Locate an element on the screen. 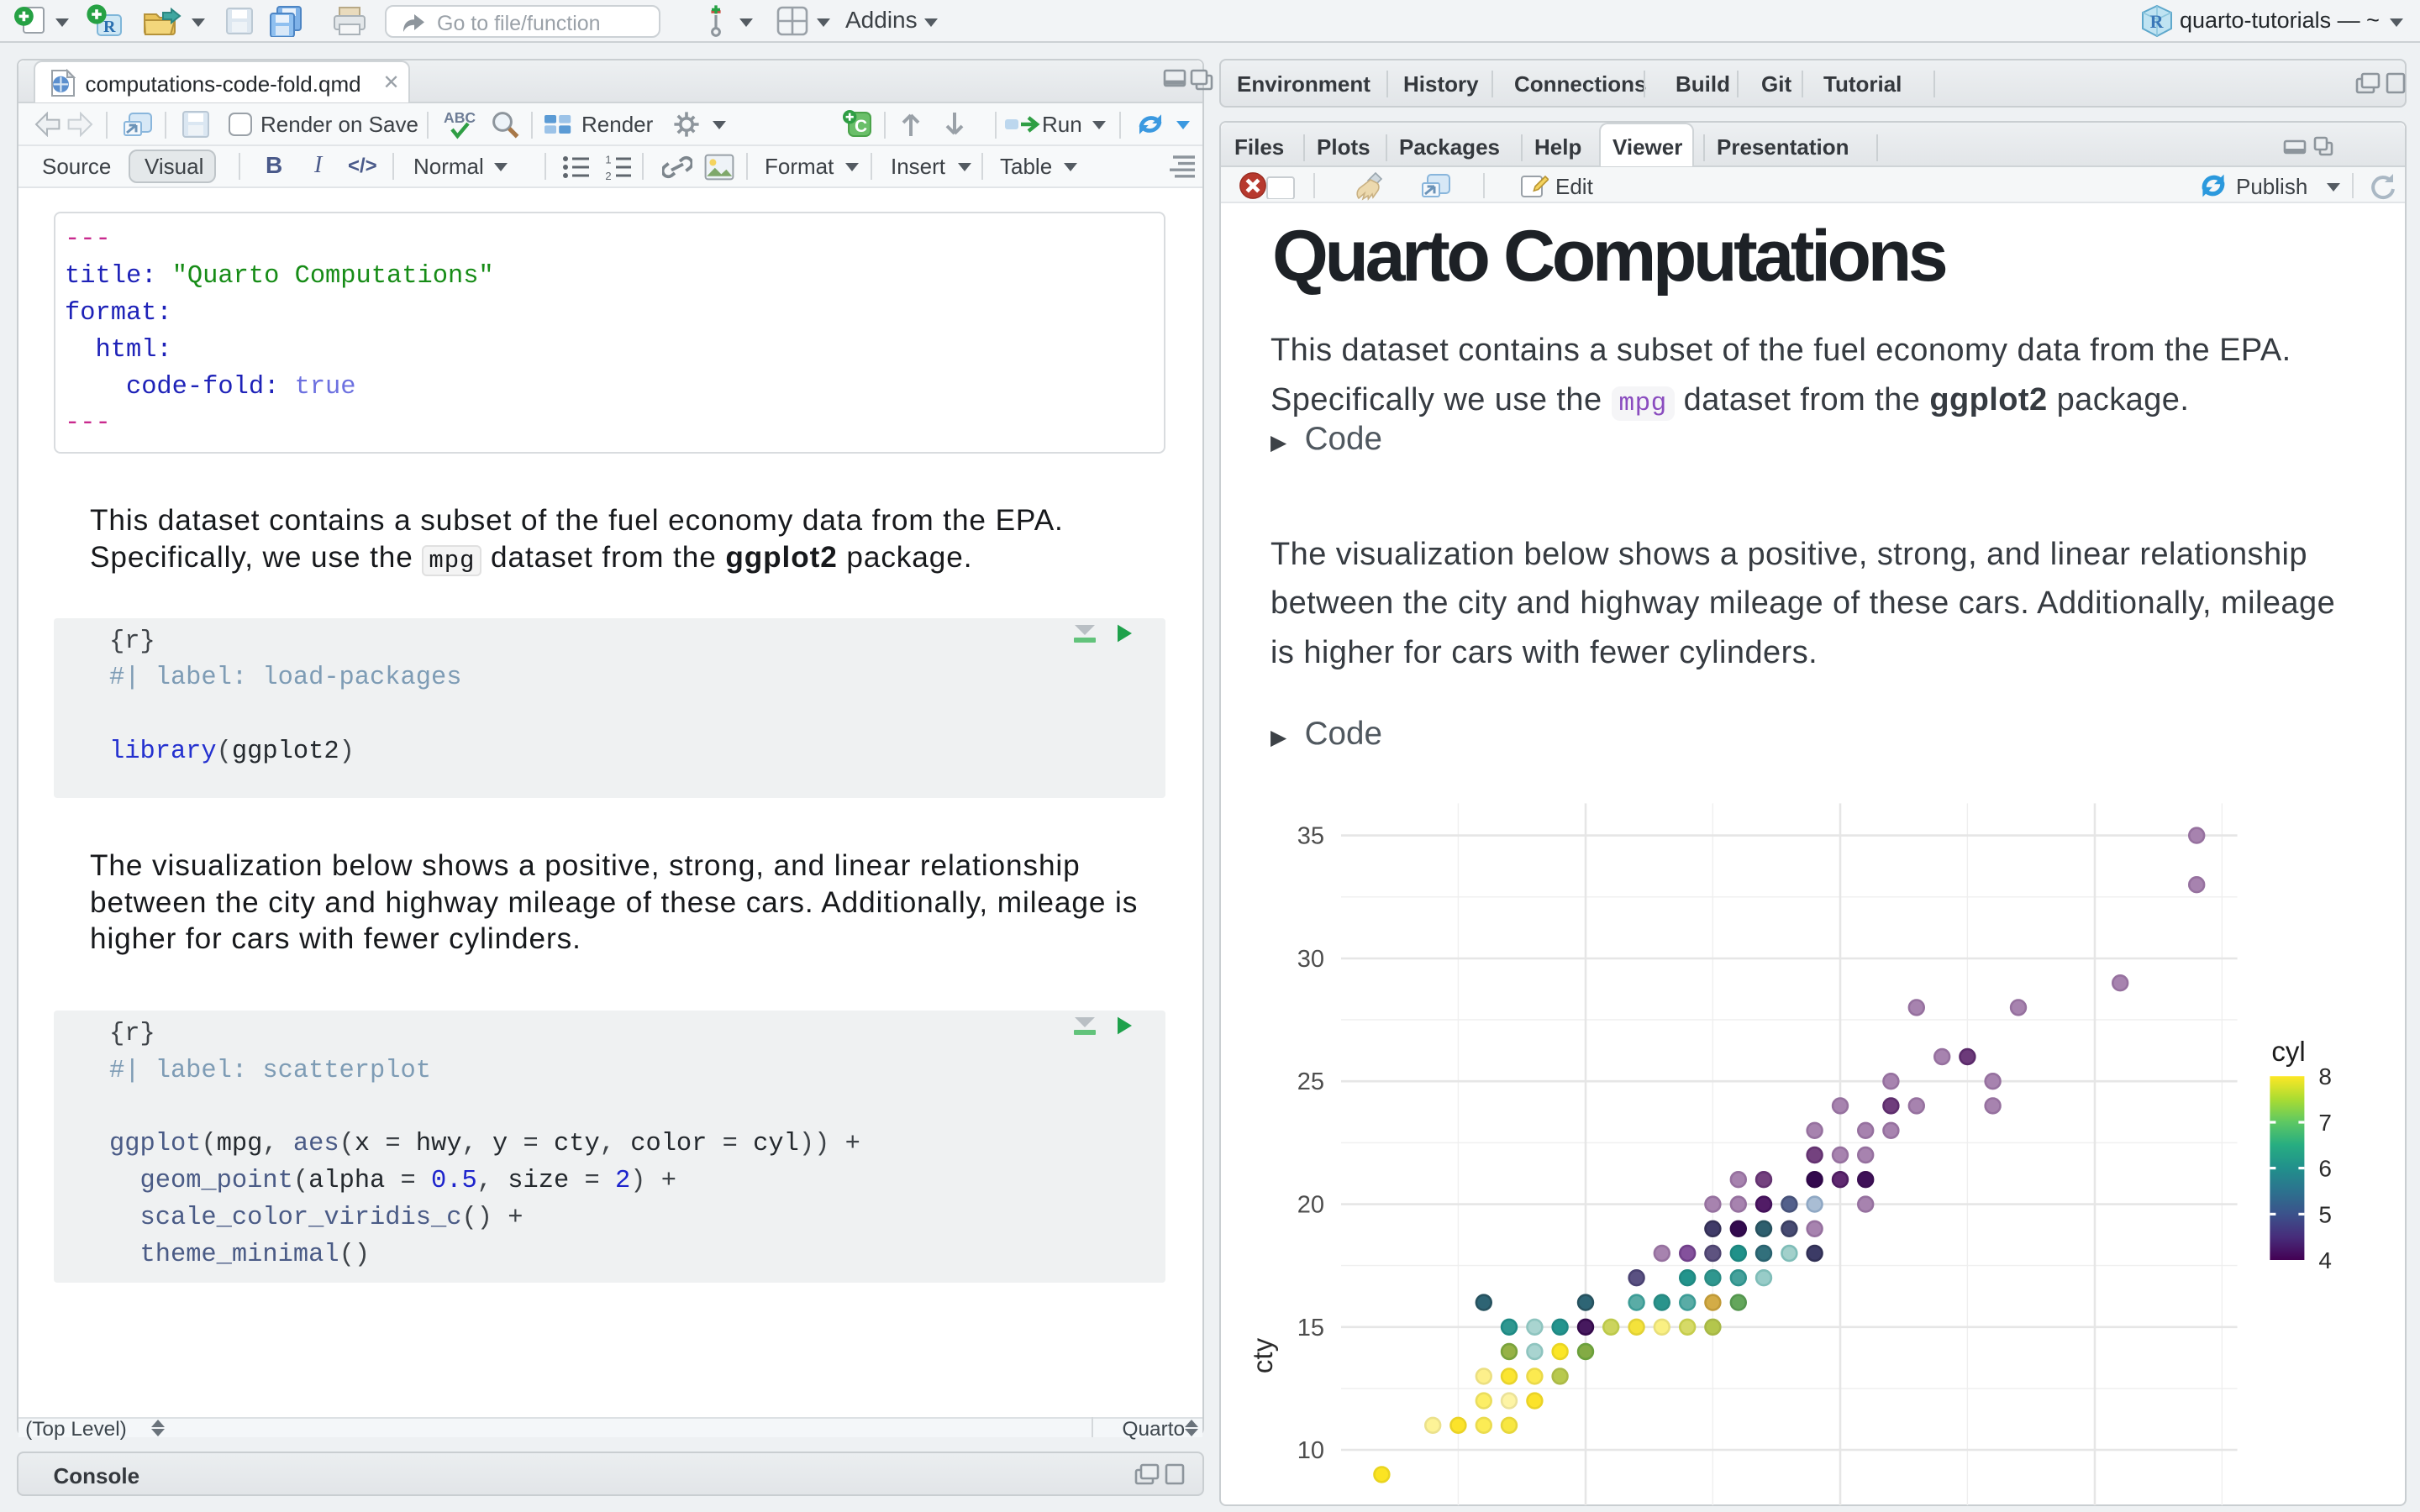  svg-text: 8 is located at coordinates (2325, 1076).